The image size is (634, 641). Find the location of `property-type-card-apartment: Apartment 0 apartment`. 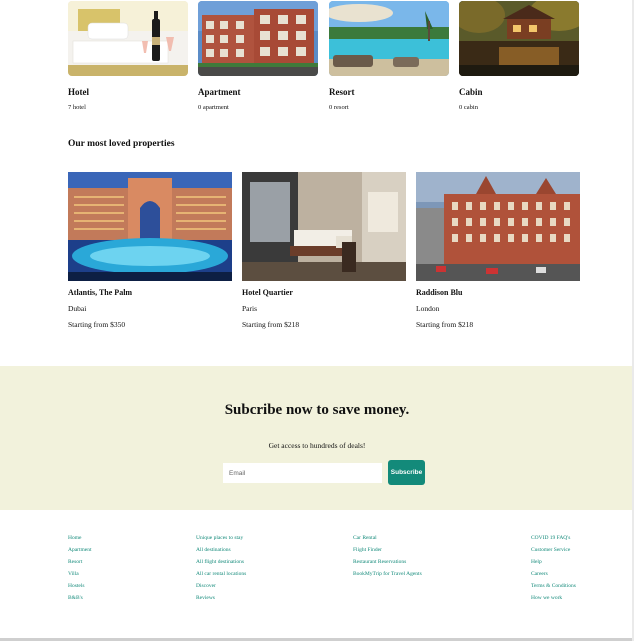

property-type-card-apartment: Apartment 0 apartment is located at coordinates (258, 56).